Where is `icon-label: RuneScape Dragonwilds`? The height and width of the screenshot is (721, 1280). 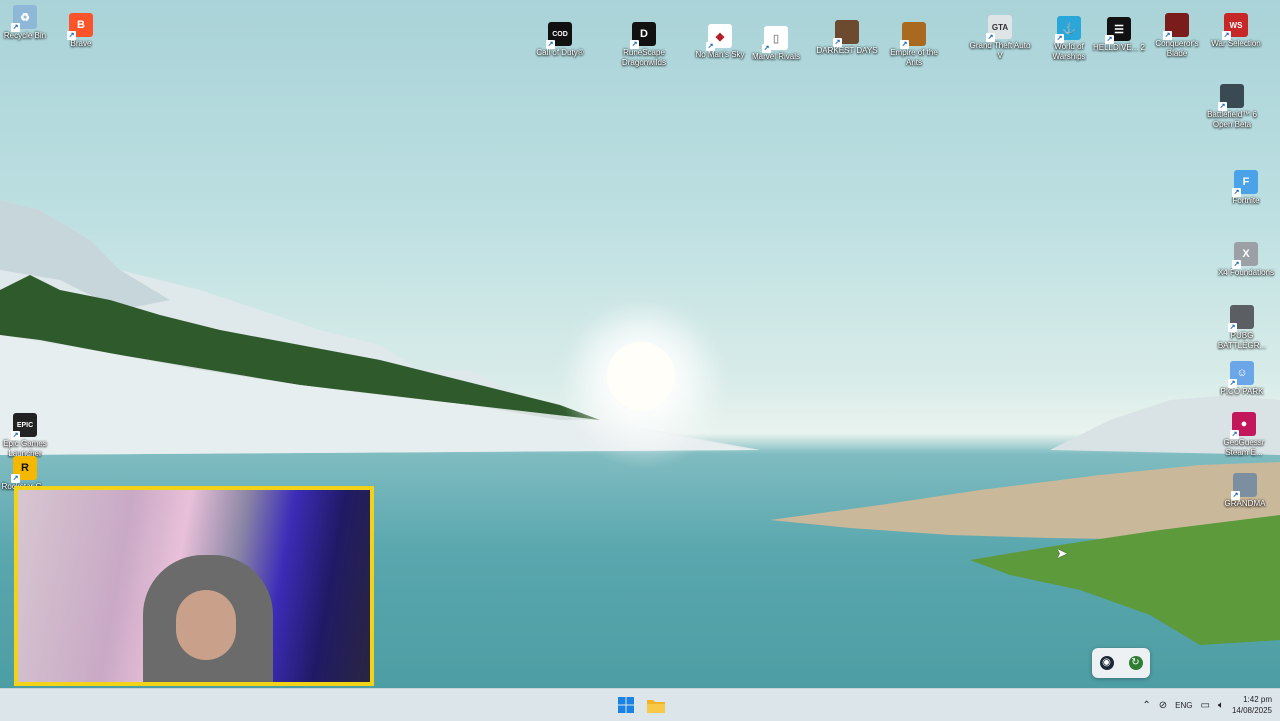
icon-label: RuneScape Dragonwilds is located at coordinates (644, 57).